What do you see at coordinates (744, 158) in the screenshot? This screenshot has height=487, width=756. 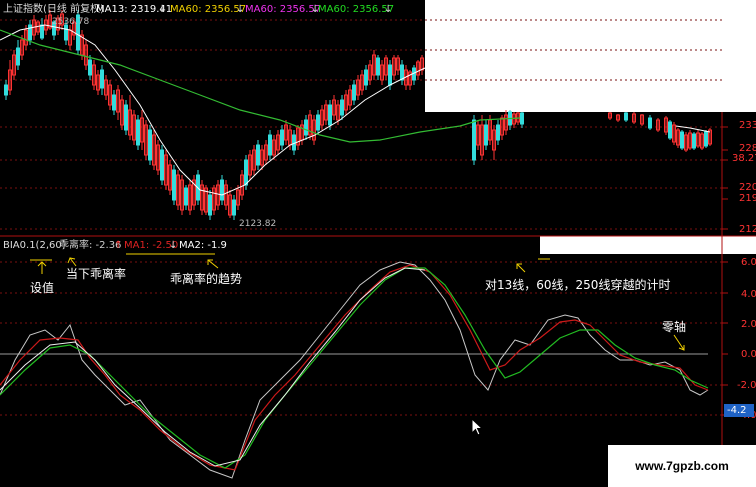 I see `price-axis-label-3: 38.27` at bounding box center [744, 158].